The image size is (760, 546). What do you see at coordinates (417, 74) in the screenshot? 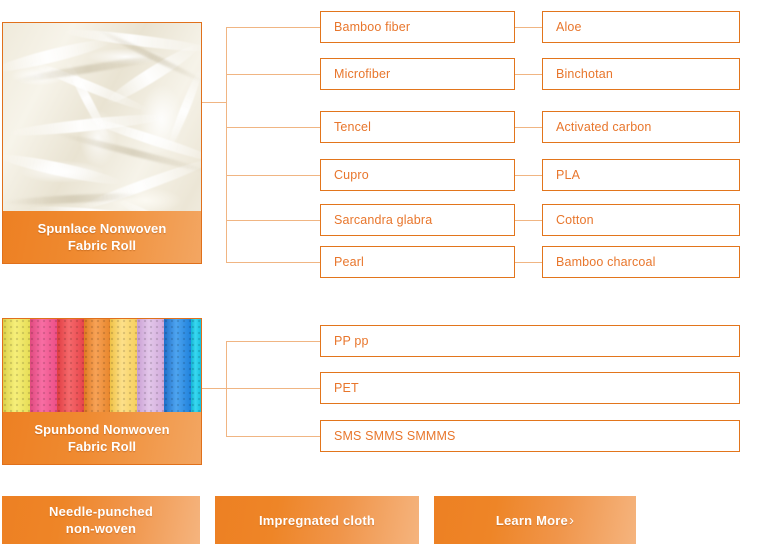
I see `material-box-microfiber: Microfiber` at bounding box center [417, 74].